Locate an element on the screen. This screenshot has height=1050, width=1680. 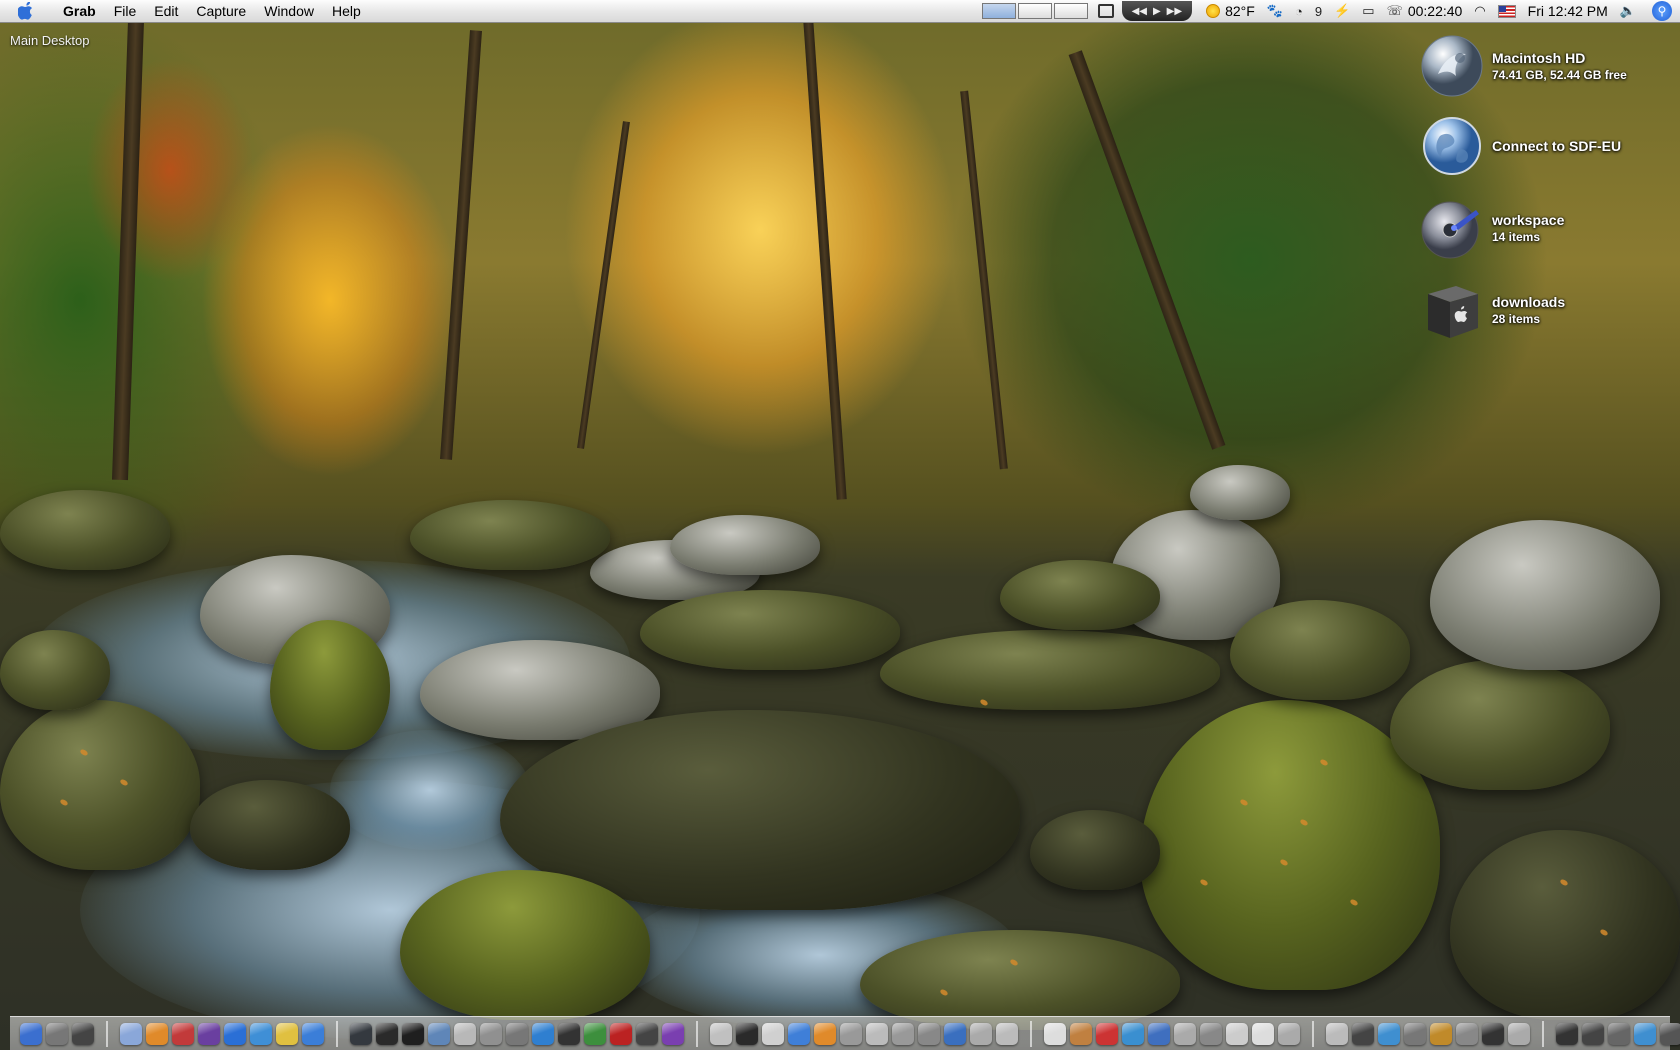
spaces-switcher is located at coordinates (1034, 11).